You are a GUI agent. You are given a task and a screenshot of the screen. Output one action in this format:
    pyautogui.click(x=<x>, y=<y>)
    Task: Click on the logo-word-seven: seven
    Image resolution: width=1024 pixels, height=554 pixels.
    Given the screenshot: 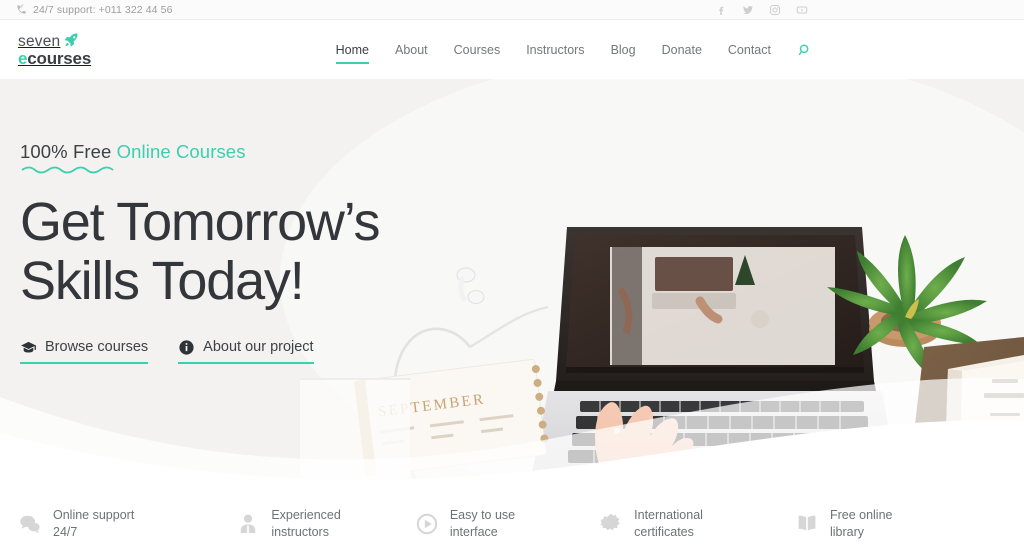 What is the action you would take?
    pyautogui.click(x=39, y=41)
    